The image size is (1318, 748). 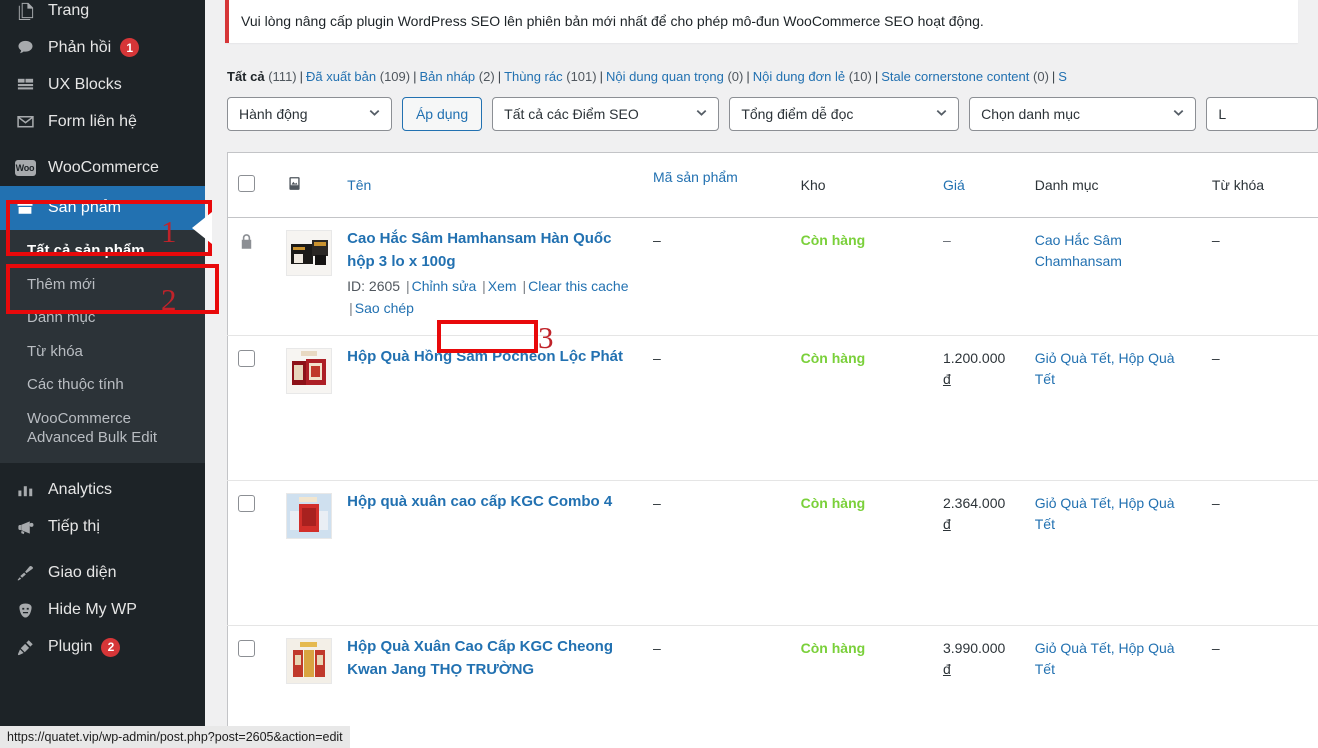 What do you see at coordinates (25, 573) in the screenshot?
I see `brush-icon` at bounding box center [25, 573].